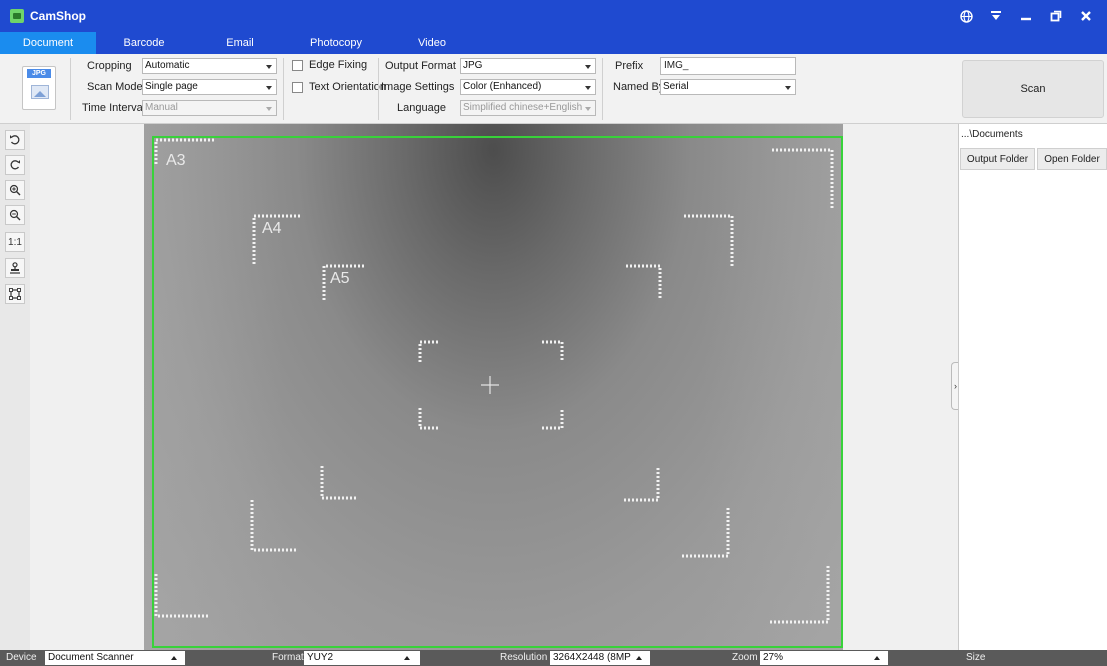  Describe the element at coordinates (114, 108) in the screenshot. I see `time-interval-label: Time Interval` at that location.